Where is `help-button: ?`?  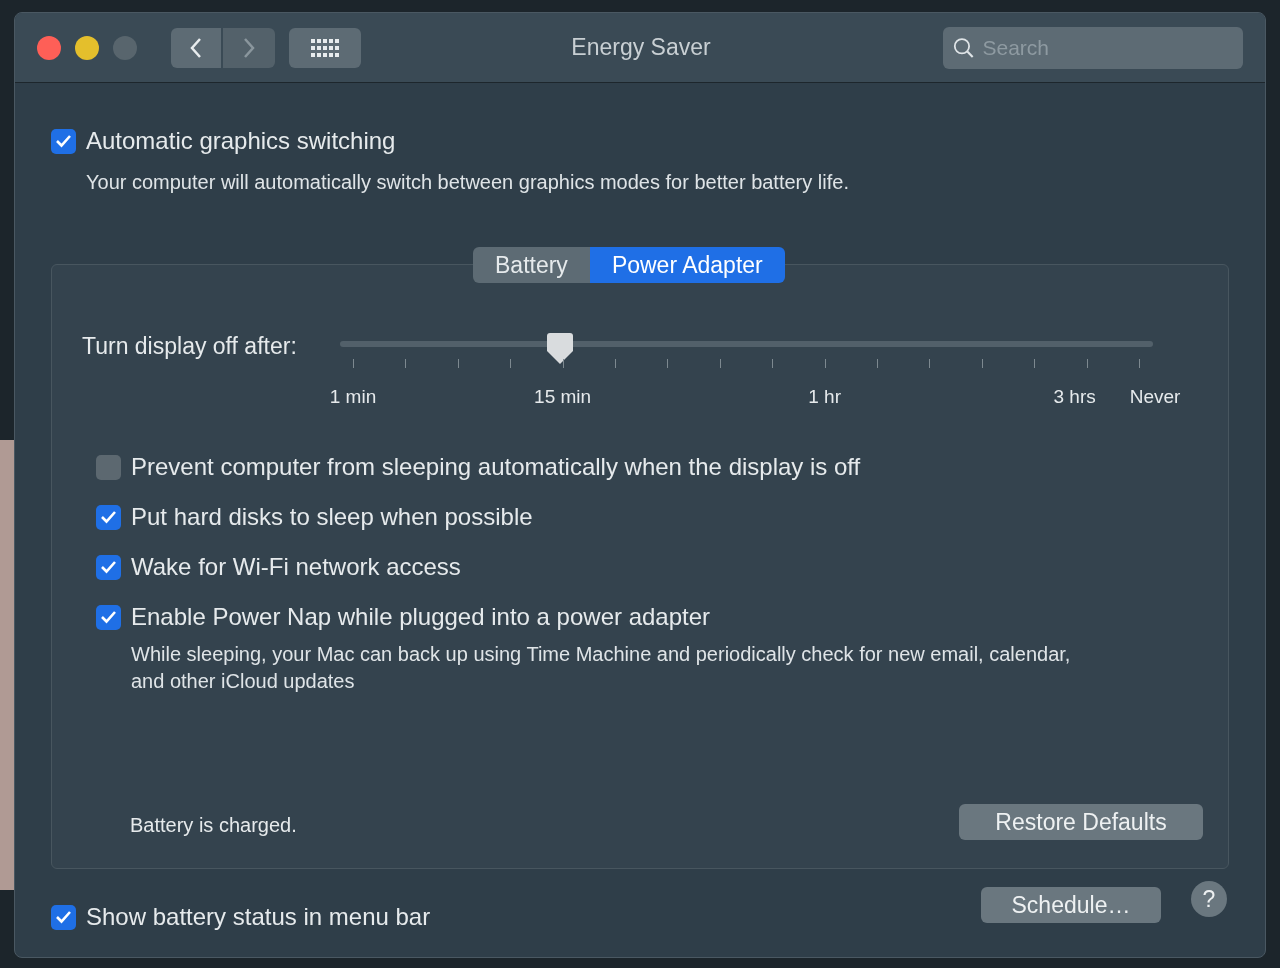
help-button: ? is located at coordinates (1209, 899).